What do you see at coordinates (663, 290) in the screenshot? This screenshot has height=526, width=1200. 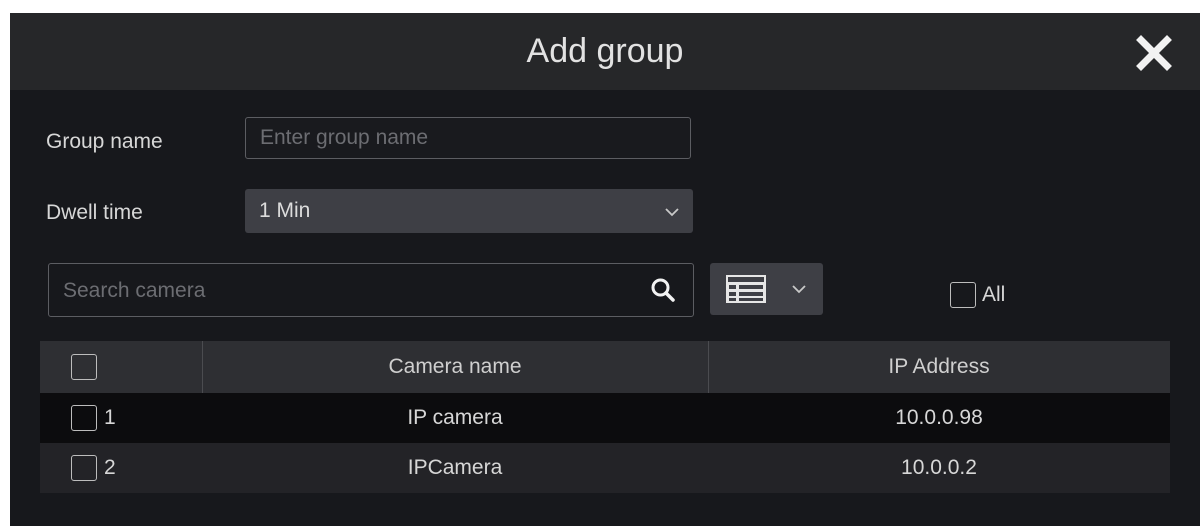 I see `search-icon` at bounding box center [663, 290].